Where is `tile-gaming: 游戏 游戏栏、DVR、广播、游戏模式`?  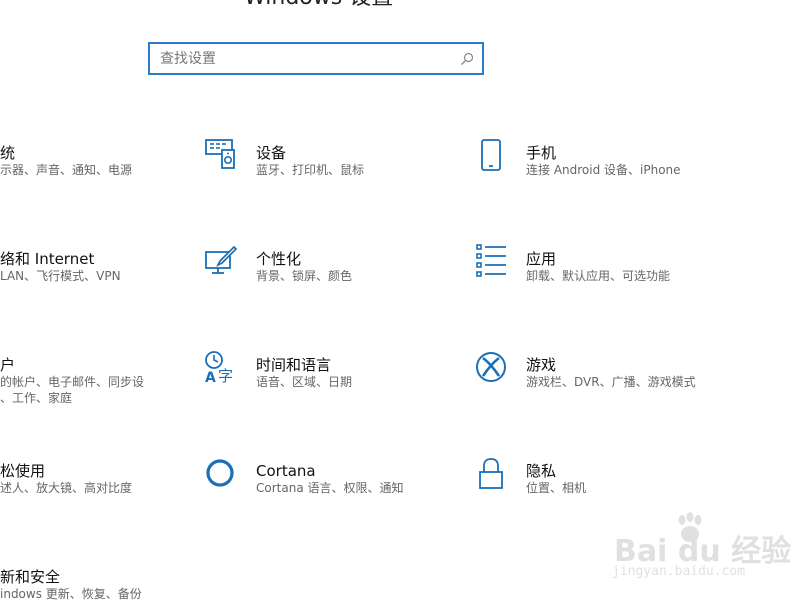
tile-gaming: 游戏 游戏栏、DVR、广播、游戏模式 is located at coordinates (626, 380).